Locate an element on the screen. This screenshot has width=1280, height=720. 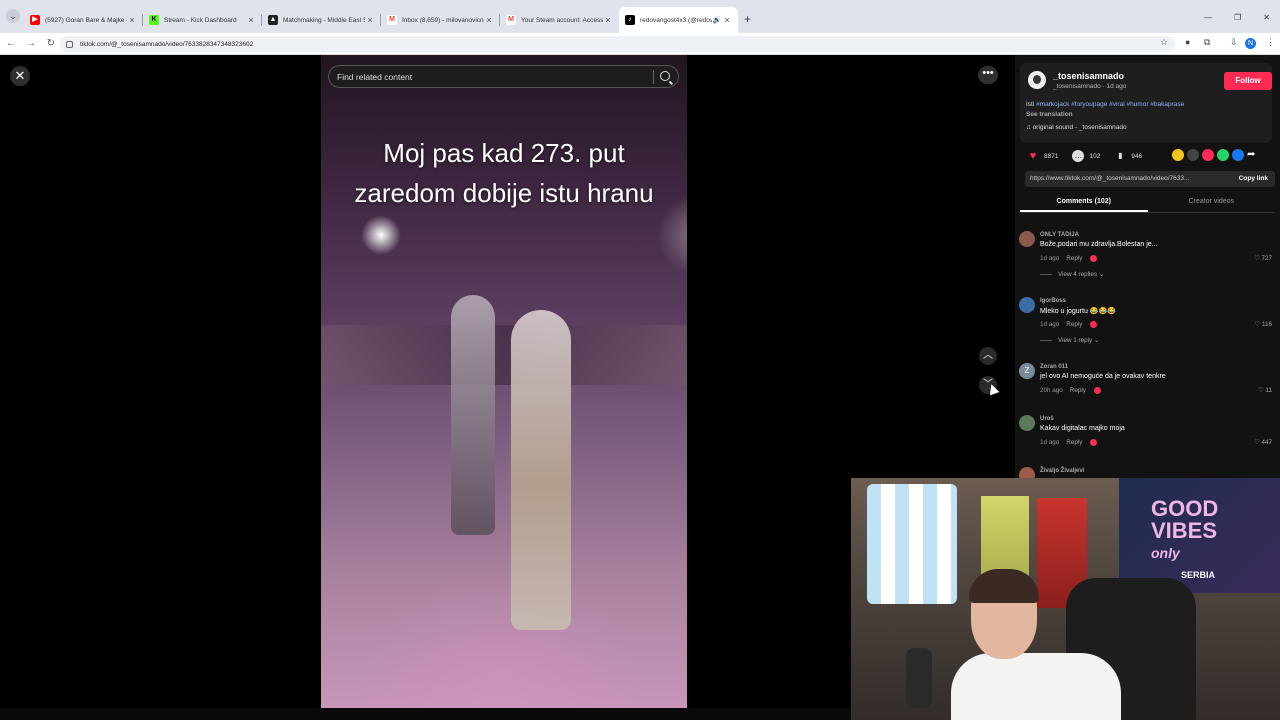
video-figure is located at coordinates (473, 415).